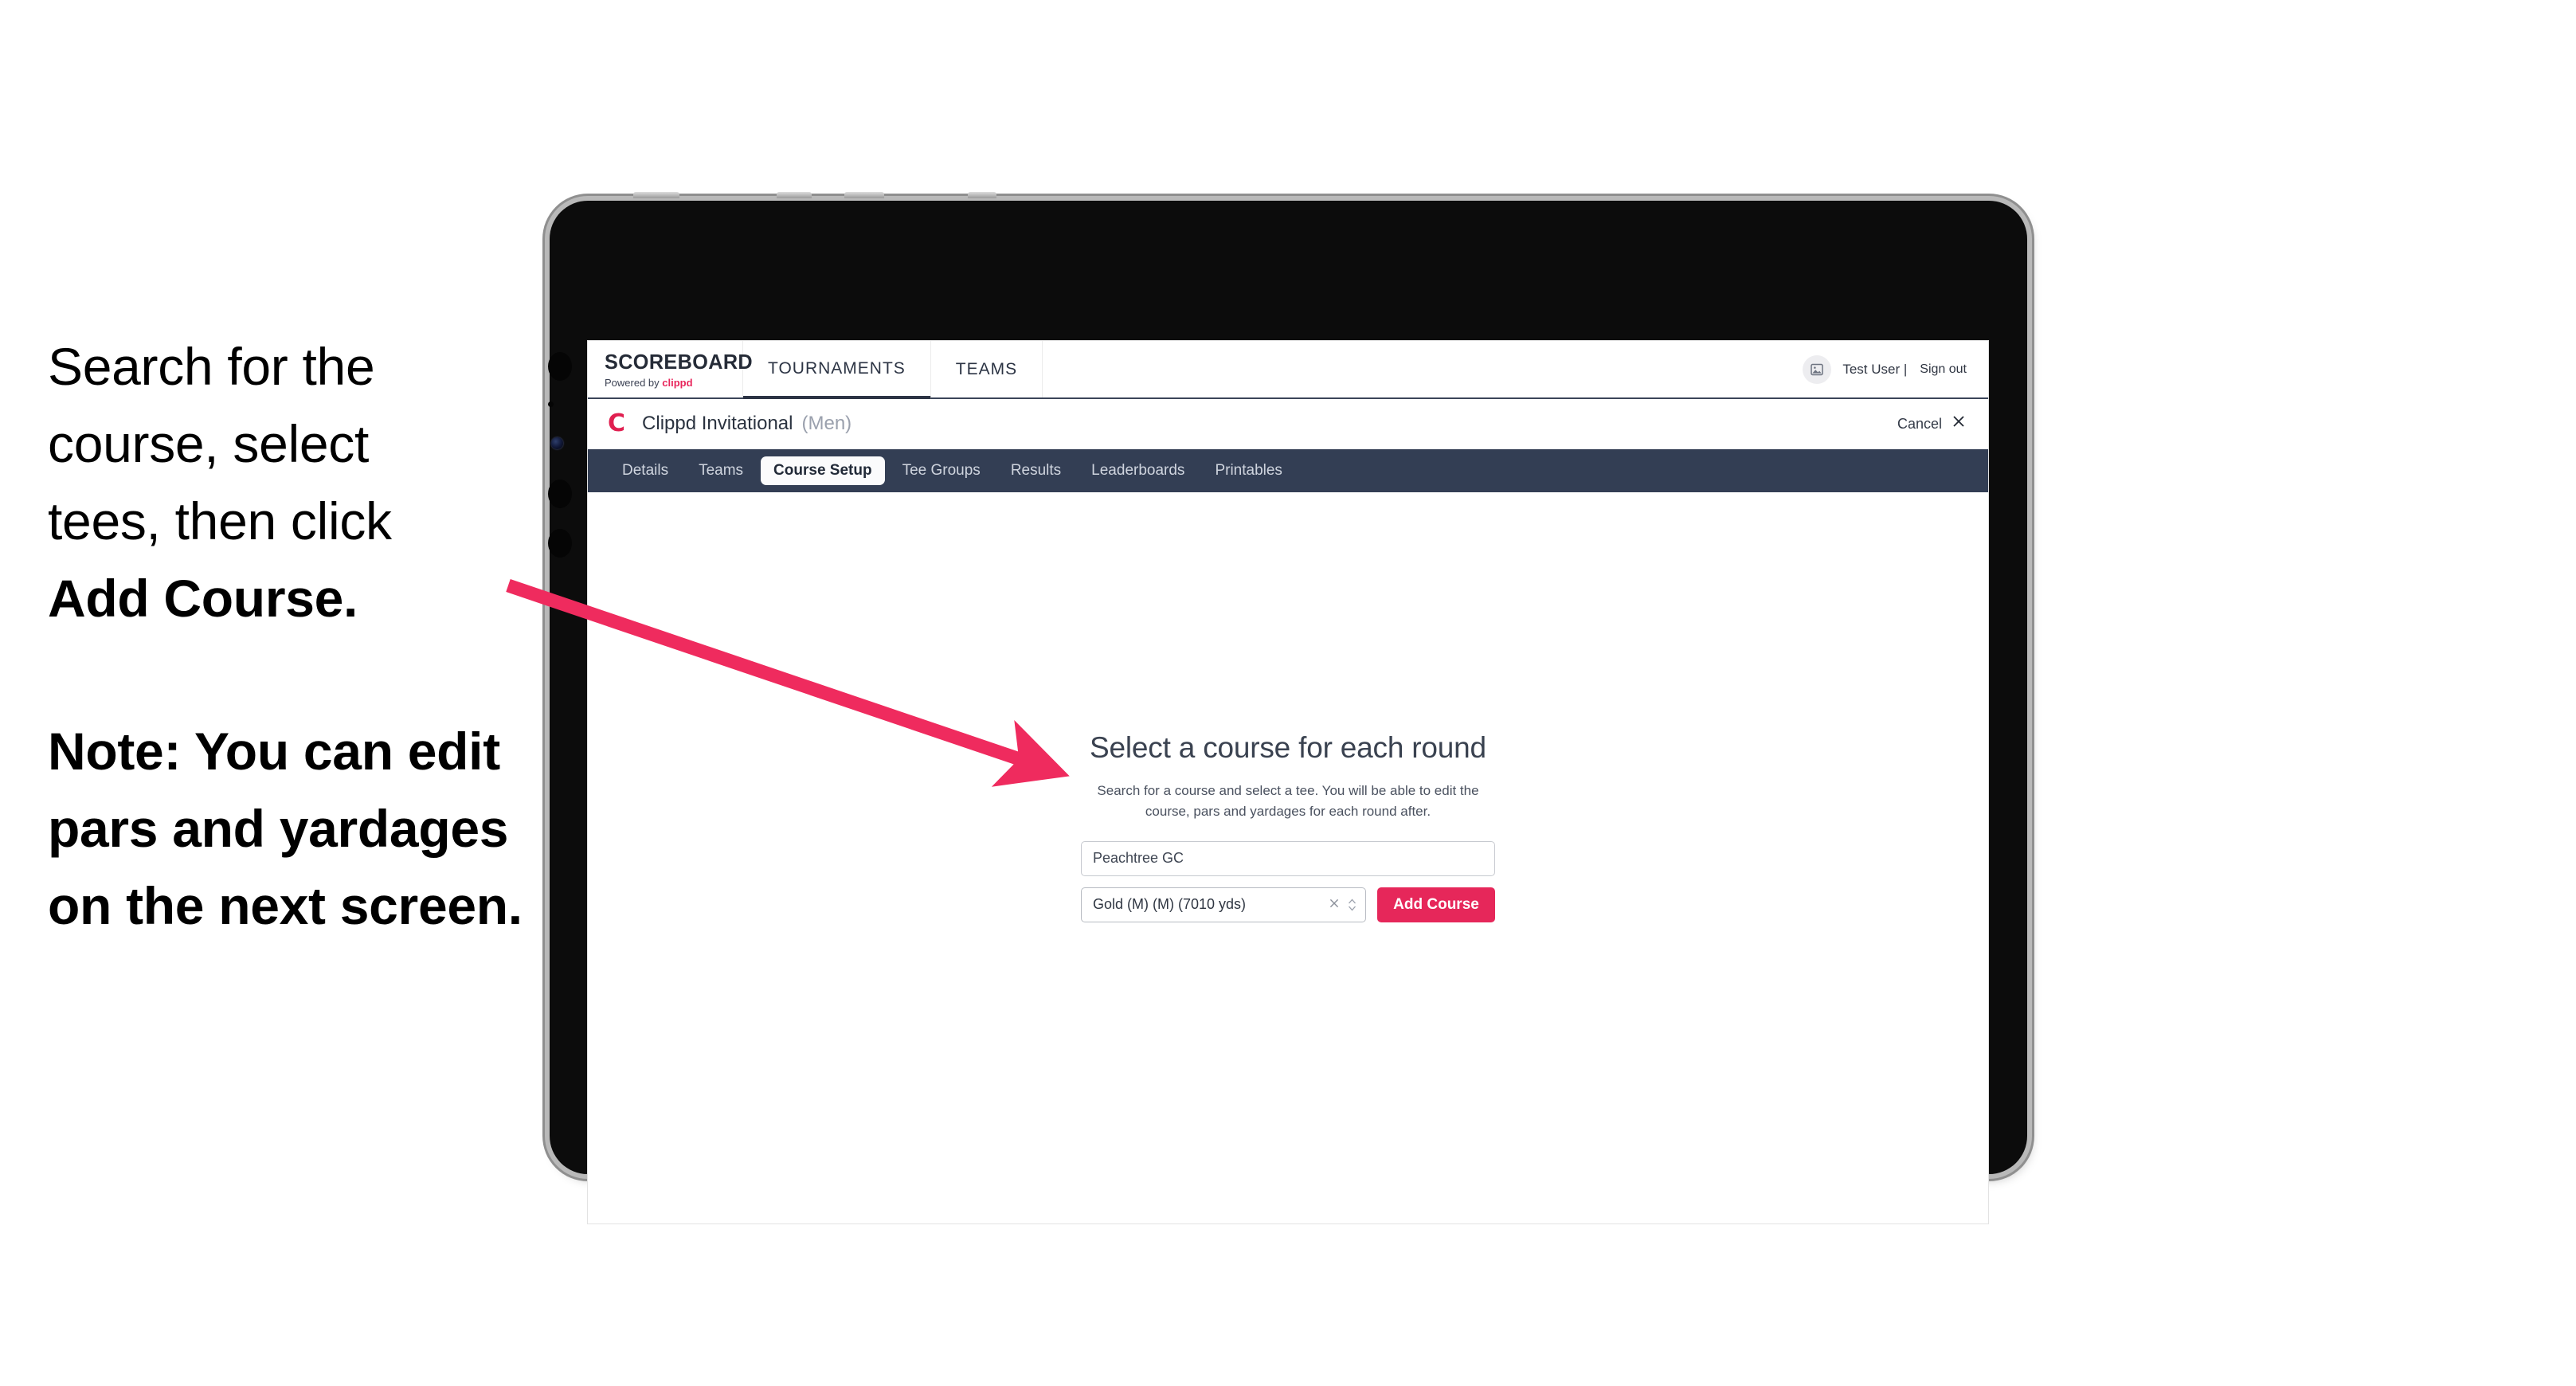 The image size is (2576, 1386). What do you see at coordinates (941, 470) in the screenshot?
I see `section-tab-tee-groups: Tee Groups` at bounding box center [941, 470].